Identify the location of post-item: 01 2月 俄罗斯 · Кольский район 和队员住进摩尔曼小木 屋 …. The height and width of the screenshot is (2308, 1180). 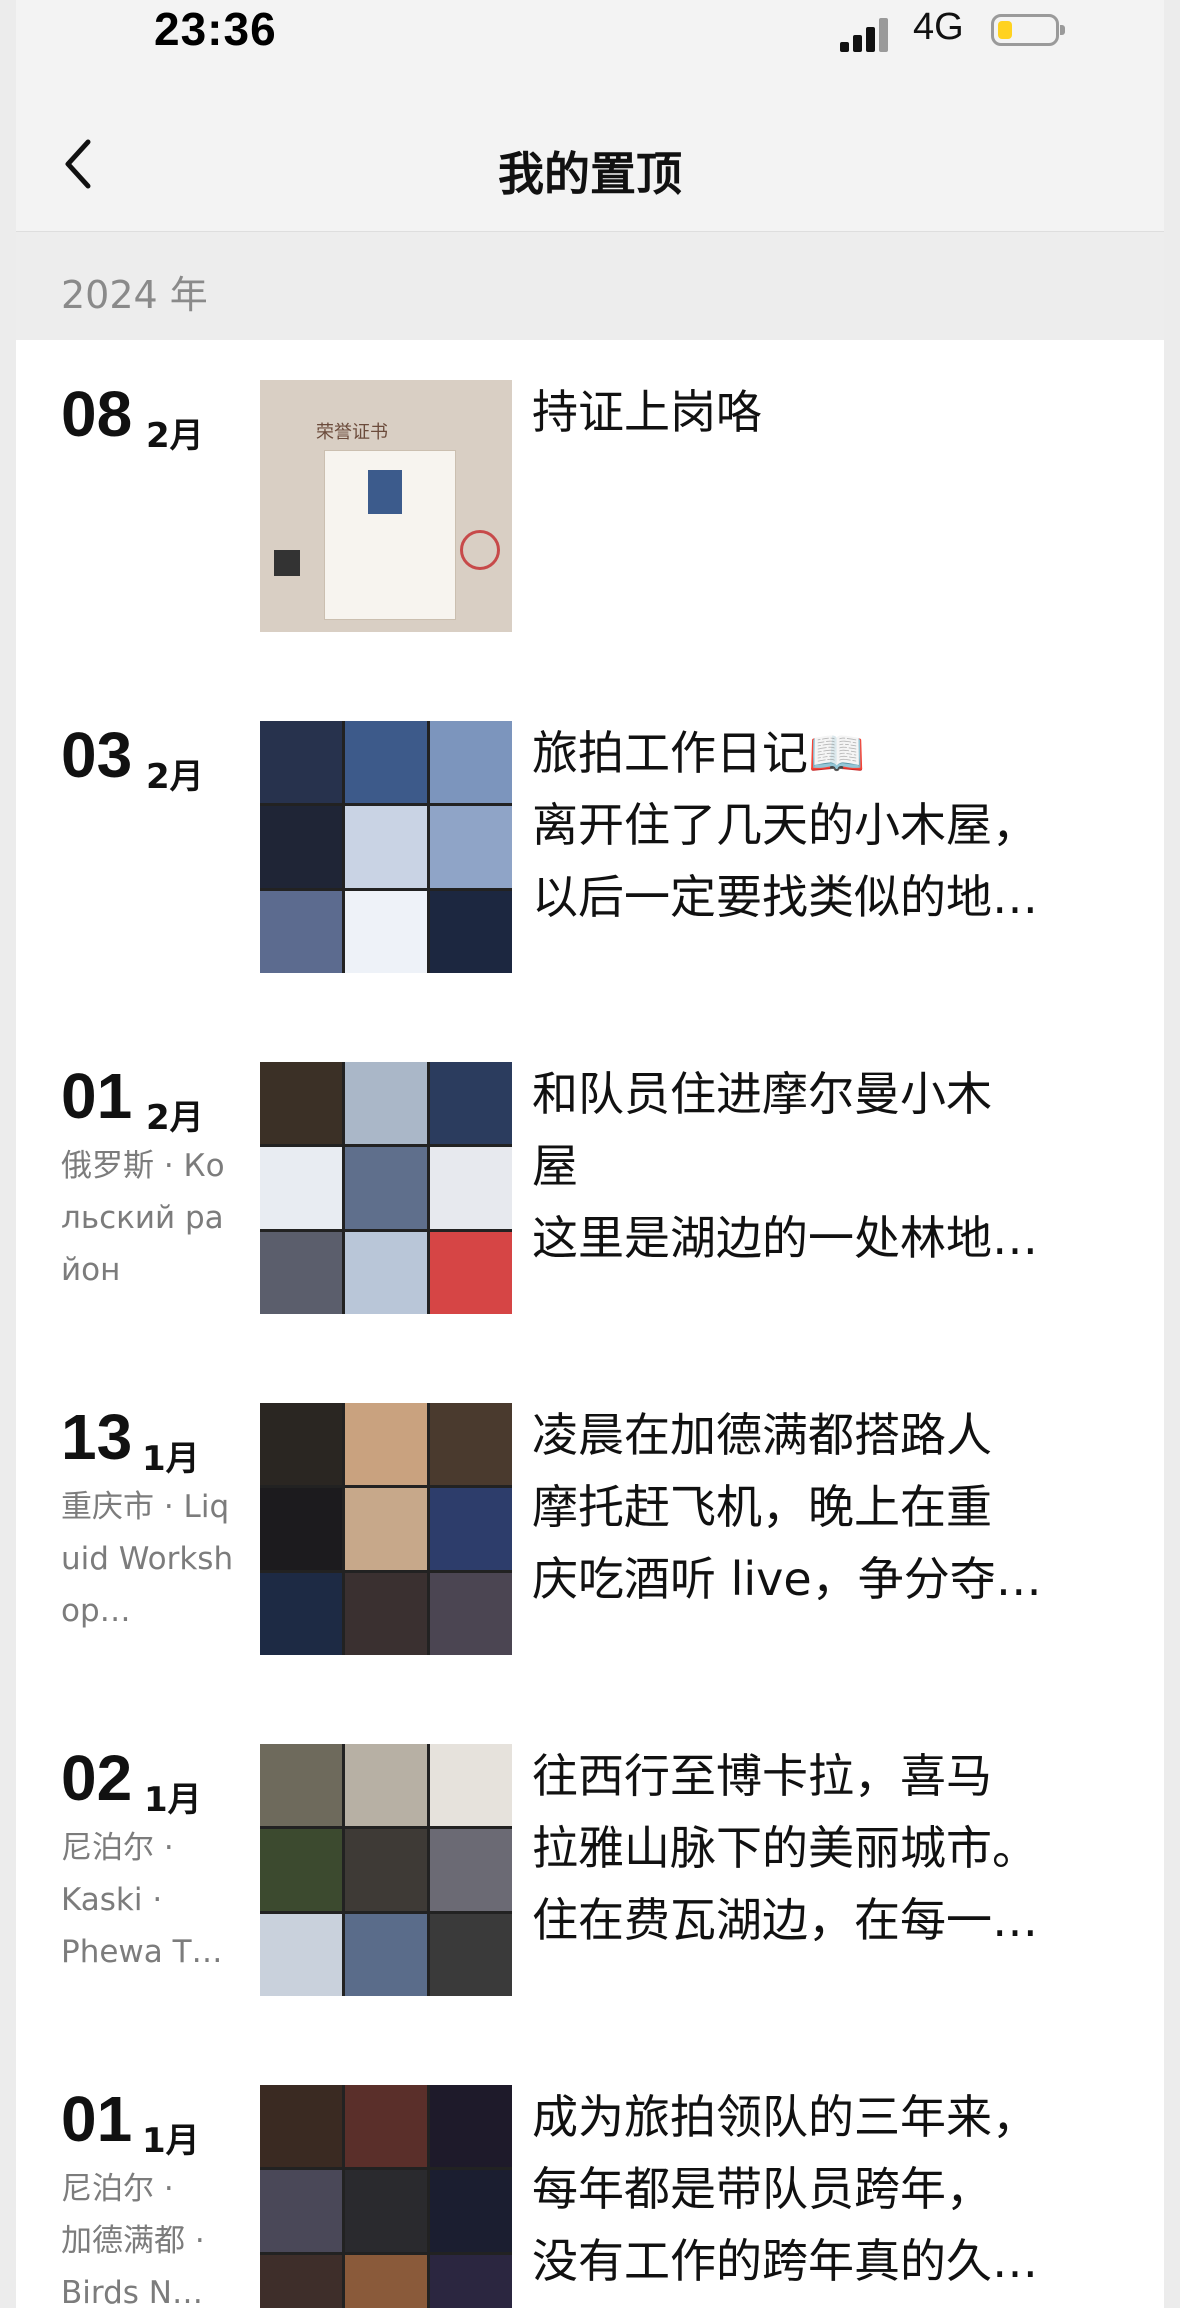
(590, 1192).